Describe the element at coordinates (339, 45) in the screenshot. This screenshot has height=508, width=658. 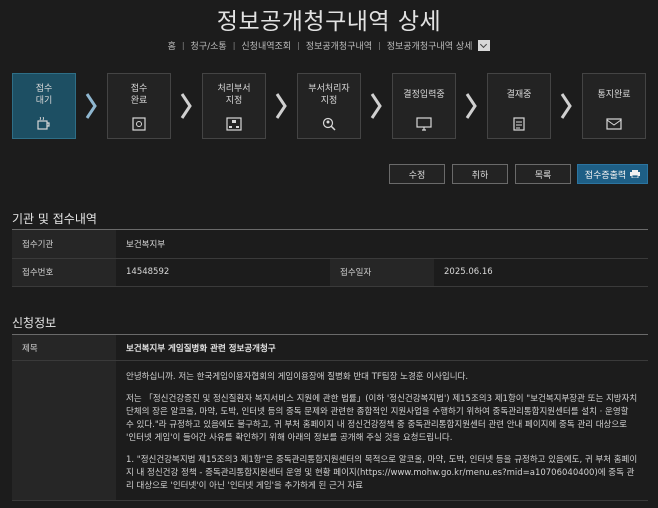
I see `breadcrumb-disclosure-history: 정보공개청구내역` at that location.